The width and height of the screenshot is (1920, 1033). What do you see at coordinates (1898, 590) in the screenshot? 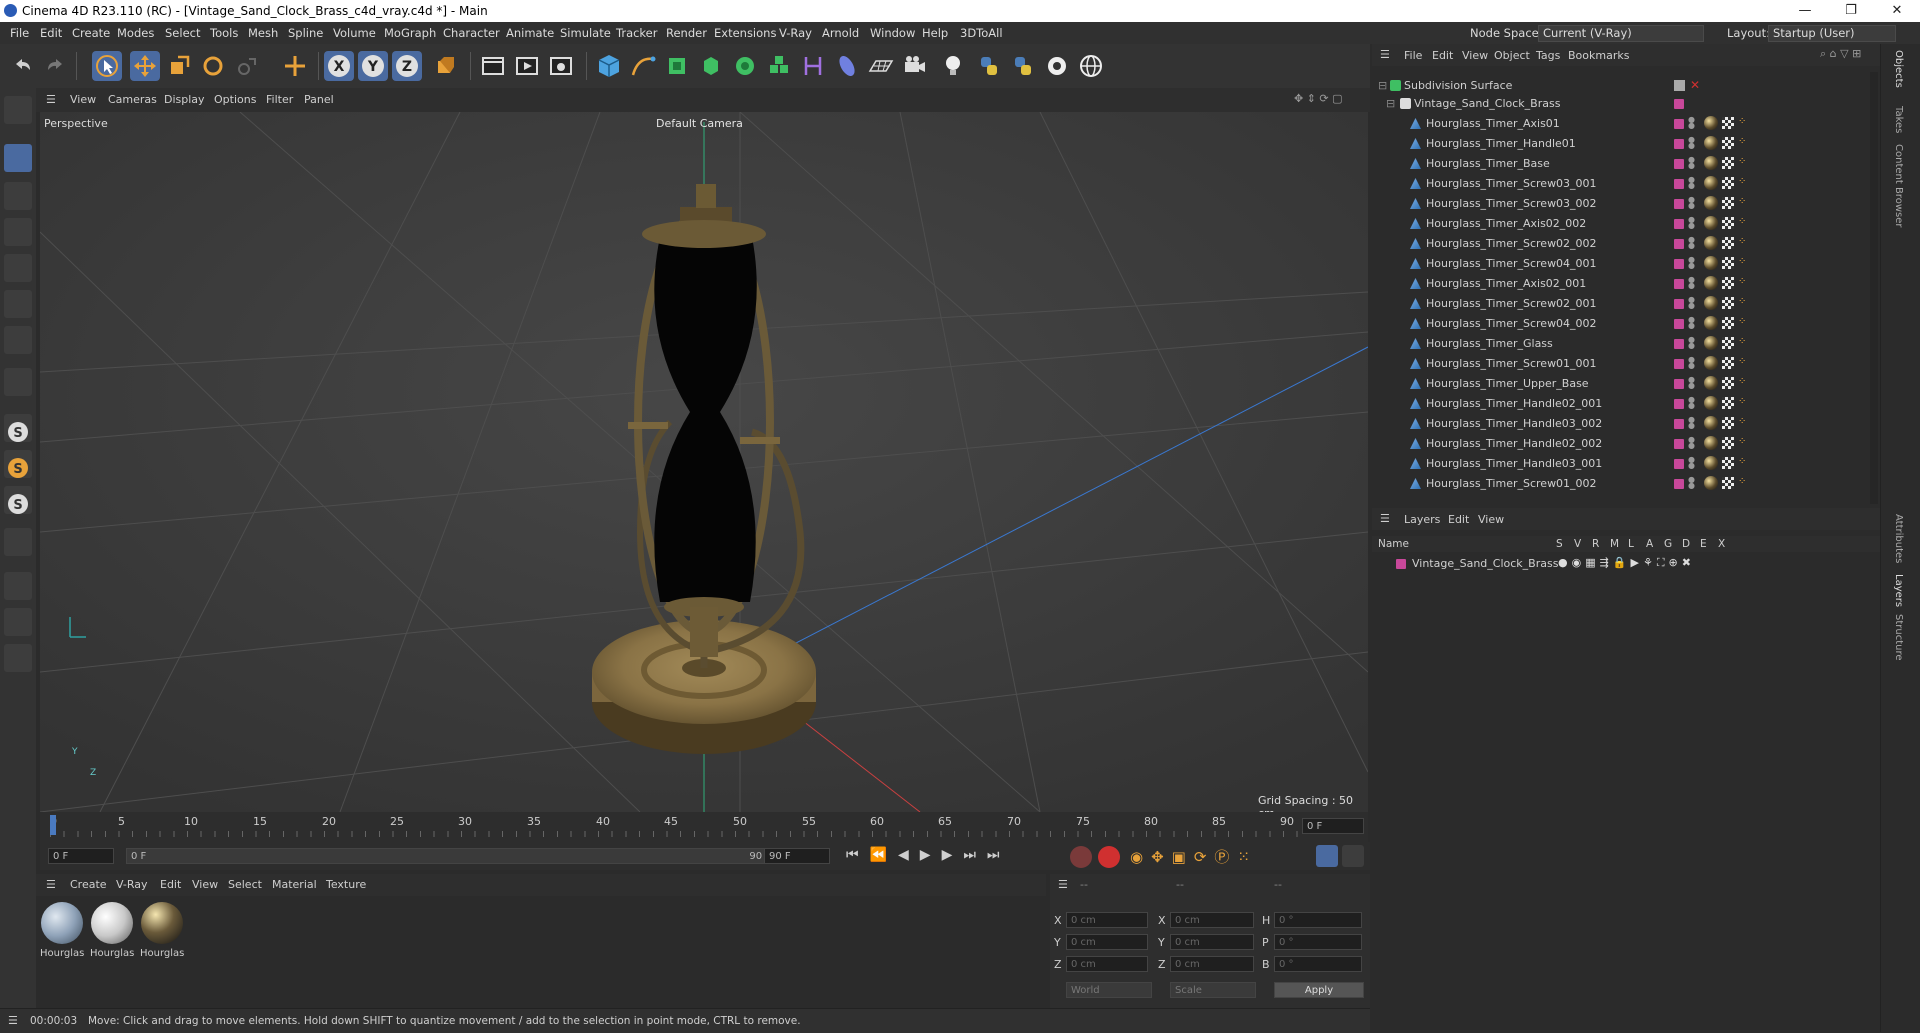
I see `side-tab-layers: Layers` at bounding box center [1898, 590].